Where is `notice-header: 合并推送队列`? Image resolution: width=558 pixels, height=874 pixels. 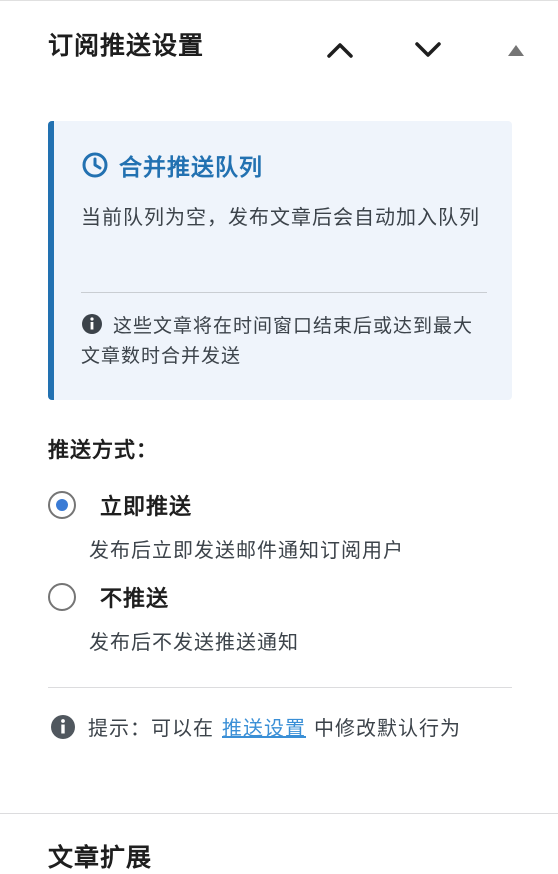
notice-header: 合并推送队列 is located at coordinates (172, 165).